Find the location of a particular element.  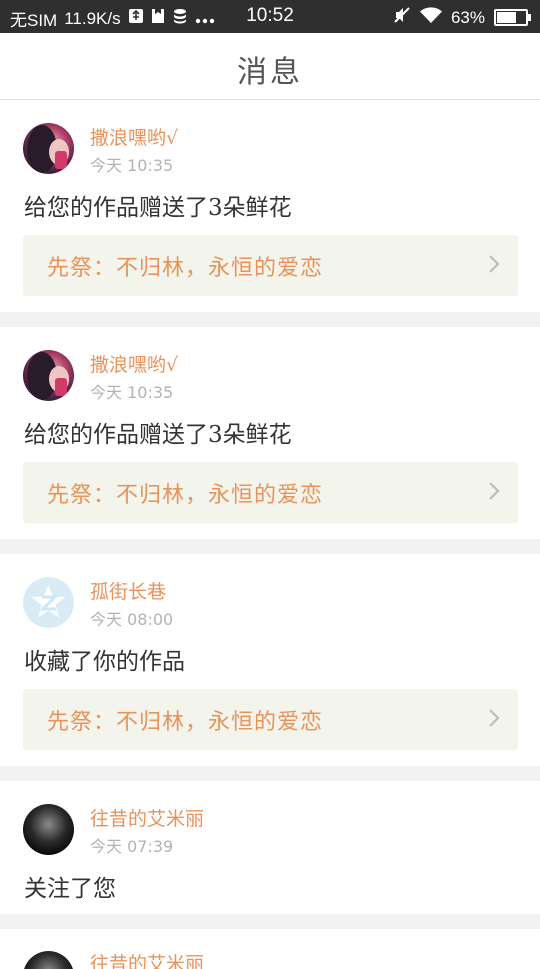

message-card: 往昔的艾米丽 is located at coordinates (270, 949).